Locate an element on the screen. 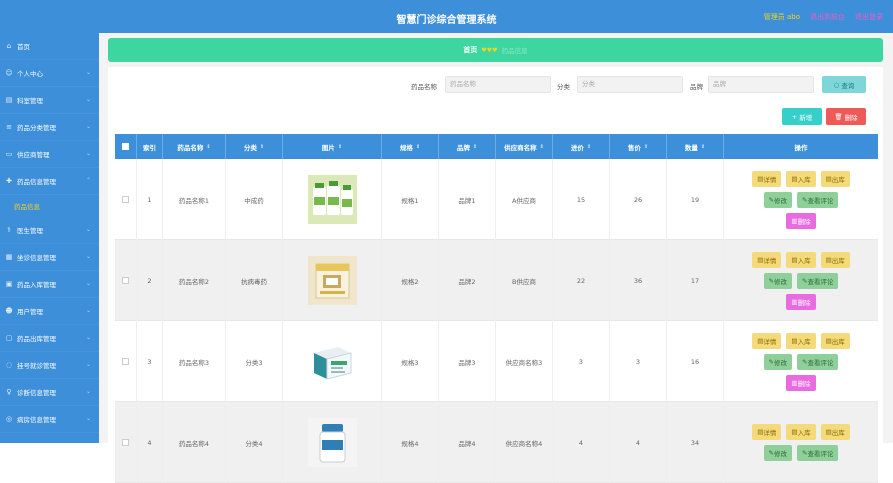 This screenshot has width=893, height=483. col-category: 分类 ⇕ is located at coordinates (254, 146).